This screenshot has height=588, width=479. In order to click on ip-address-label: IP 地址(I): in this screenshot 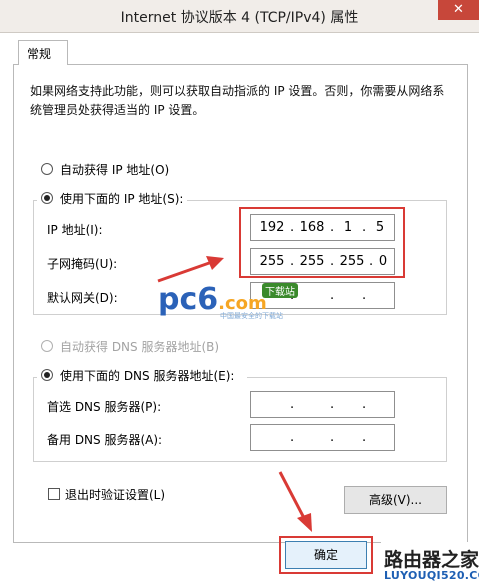, I will do `click(75, 230)`.